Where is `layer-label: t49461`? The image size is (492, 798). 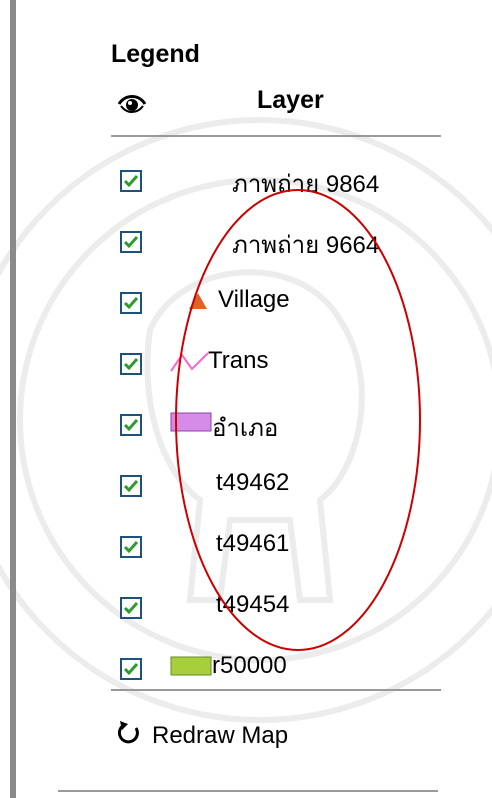 layer-label: t49461 is located at coordinates (253, 543).